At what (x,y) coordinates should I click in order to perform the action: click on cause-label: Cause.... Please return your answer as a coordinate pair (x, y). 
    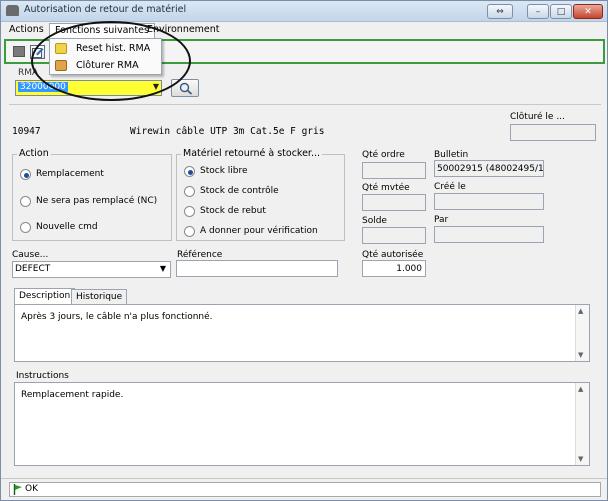
    Looking at the image, I should click on (30, 255).